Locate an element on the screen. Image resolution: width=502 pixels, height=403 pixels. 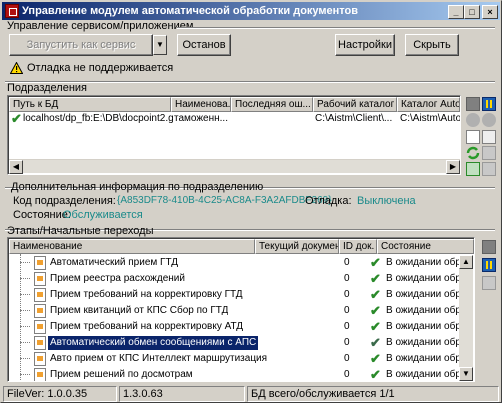
maximize-button: □ is located at coordinates (472, 12).